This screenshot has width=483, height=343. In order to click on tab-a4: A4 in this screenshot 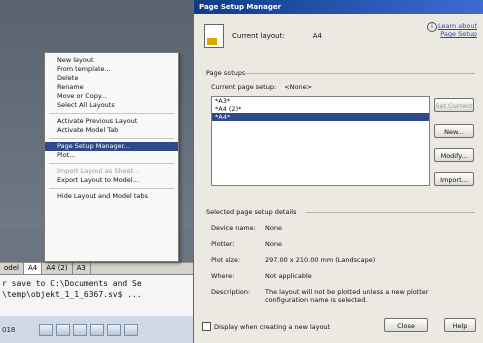, I will do `click(33, 268)`.